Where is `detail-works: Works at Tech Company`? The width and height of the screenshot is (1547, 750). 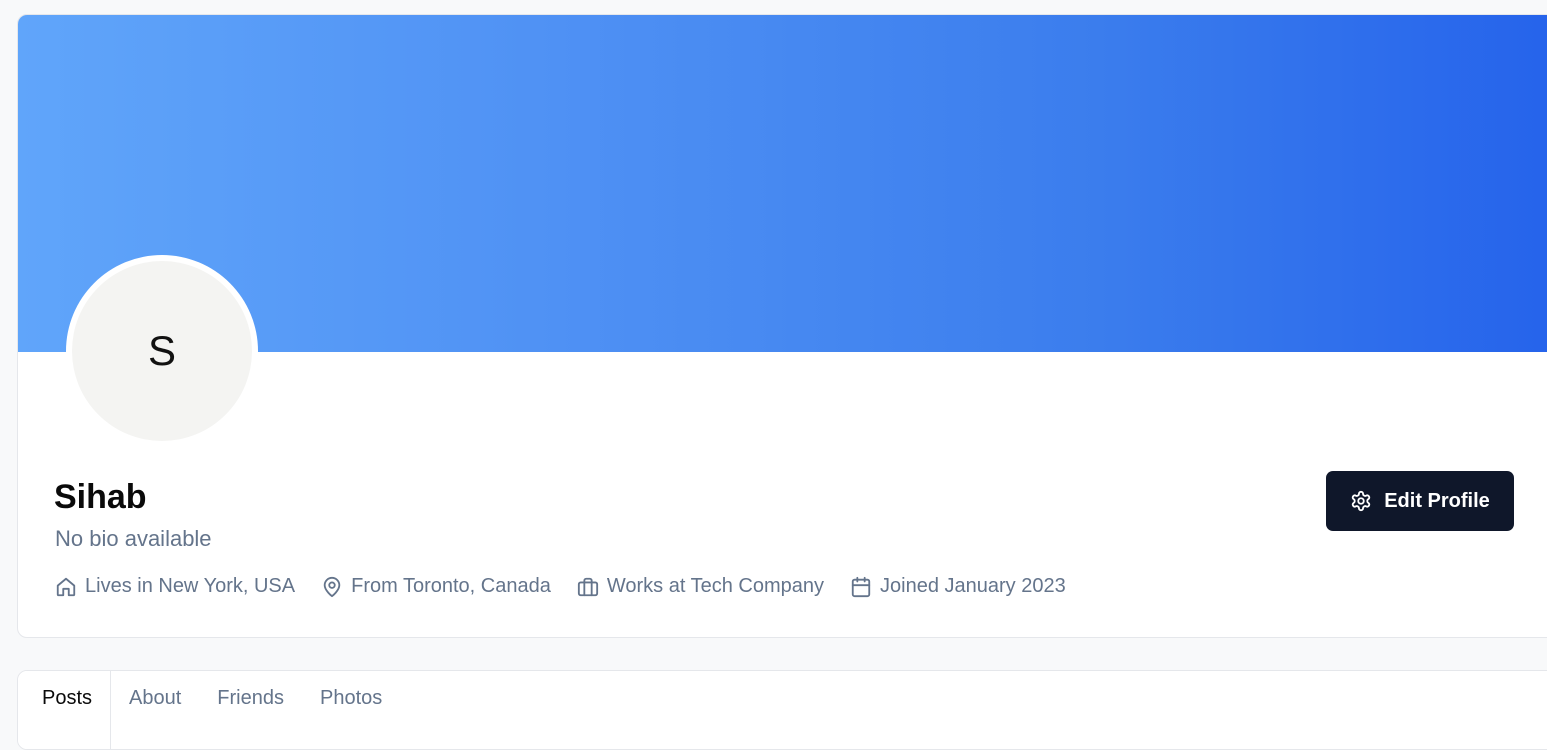
detail-works: Works at Tech Company is located at coordinates (700, 586).